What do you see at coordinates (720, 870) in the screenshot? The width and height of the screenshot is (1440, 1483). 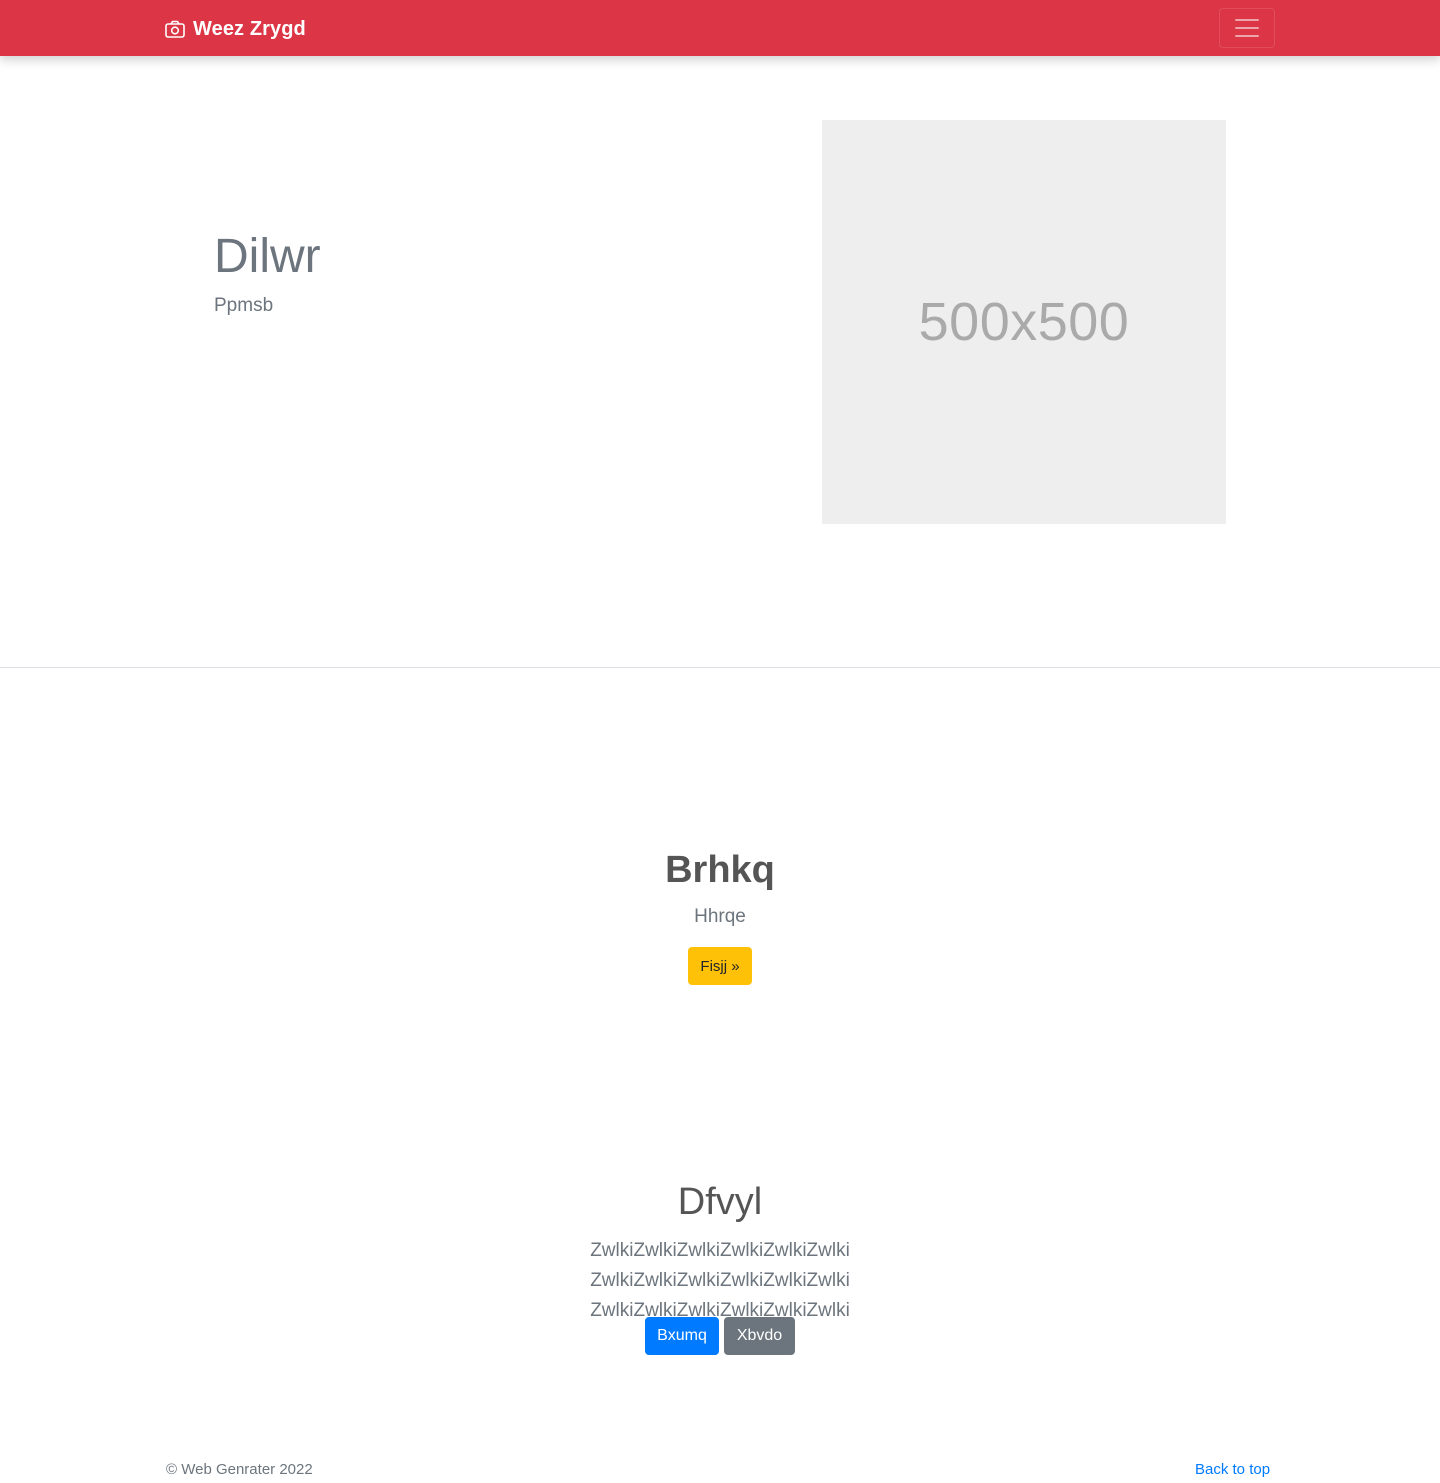 I see `cta-title: Brhkq` at bounding box center [720, 870].